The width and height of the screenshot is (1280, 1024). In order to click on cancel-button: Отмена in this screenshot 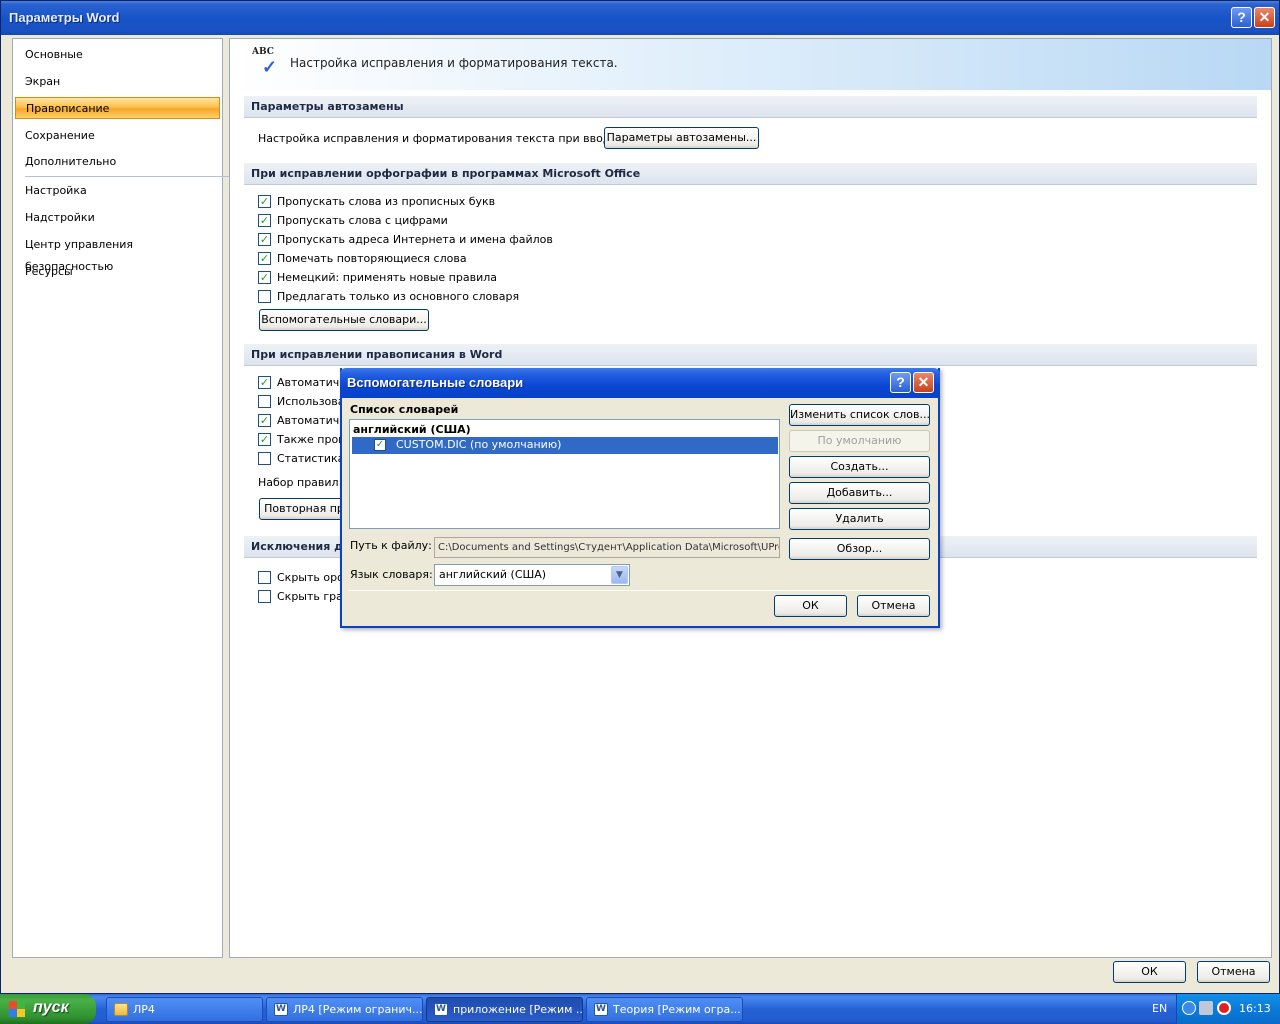, I will do `click(1233, 972)`.